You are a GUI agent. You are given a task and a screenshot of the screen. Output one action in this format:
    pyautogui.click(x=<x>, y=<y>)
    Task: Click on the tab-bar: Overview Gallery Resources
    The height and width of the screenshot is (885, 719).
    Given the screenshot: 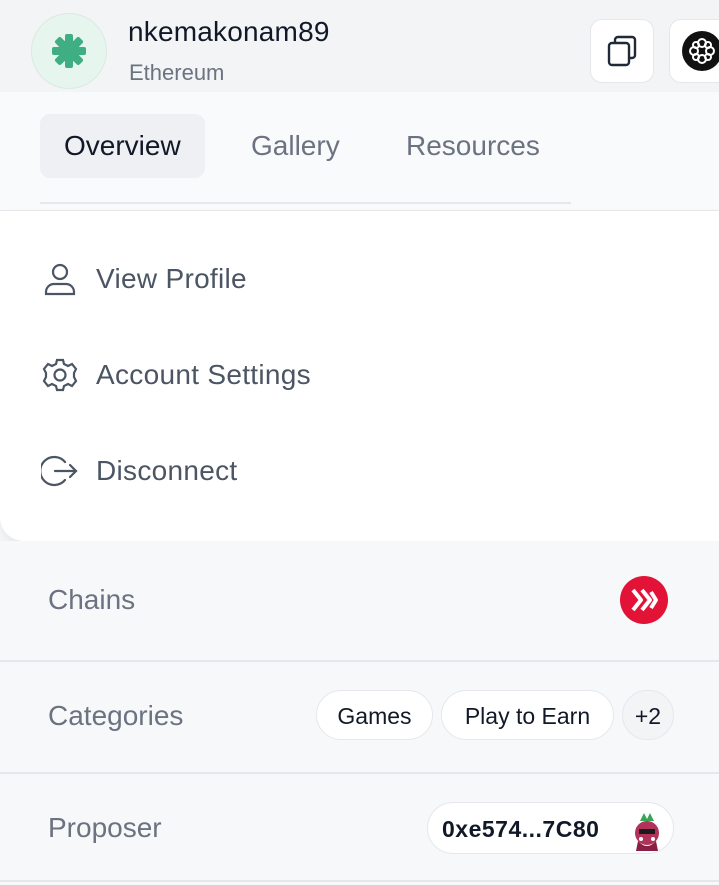 What is the action you would take?
    pyautogui.click(x=359, y=151)
    